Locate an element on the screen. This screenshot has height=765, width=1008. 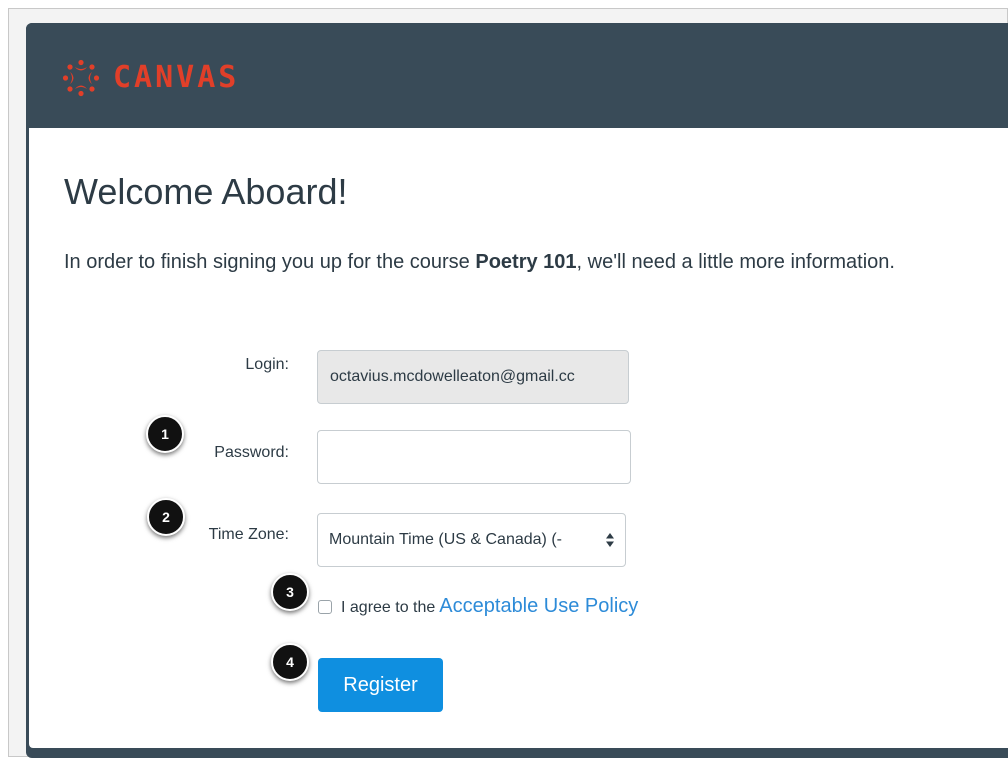
agree-checkbox is located at coordinates (325, 607).